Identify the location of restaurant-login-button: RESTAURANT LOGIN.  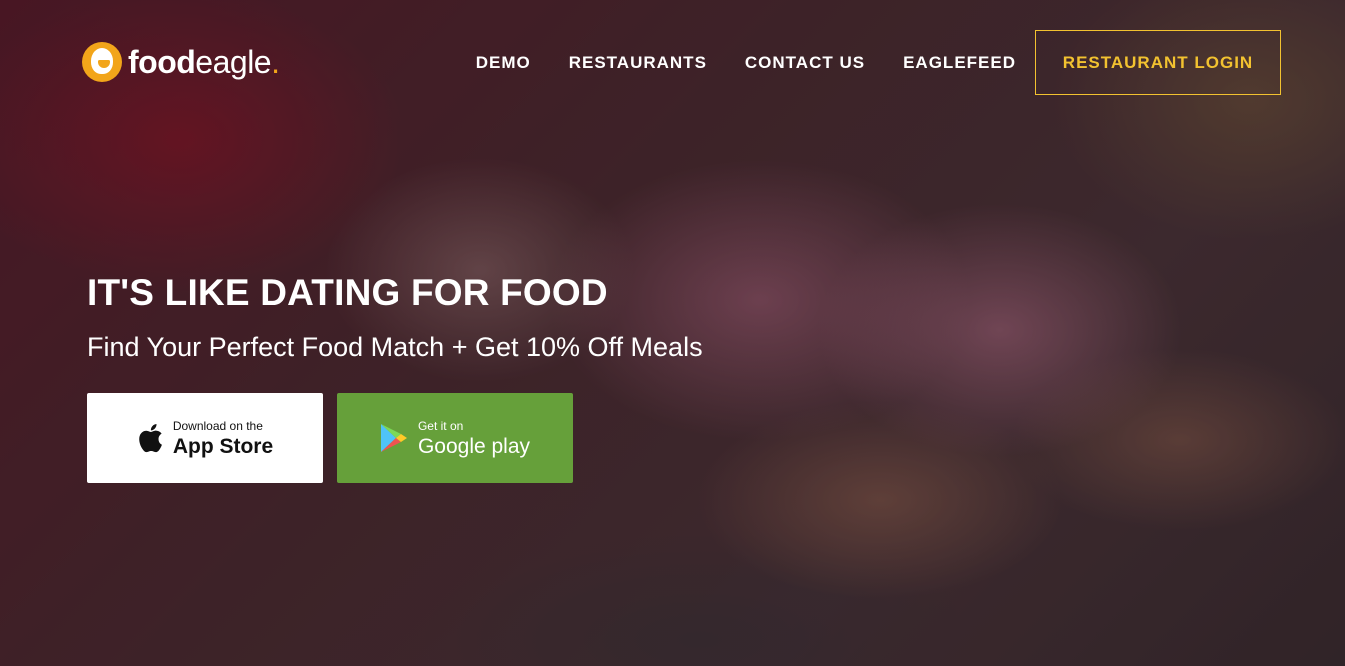
(1158, 62).